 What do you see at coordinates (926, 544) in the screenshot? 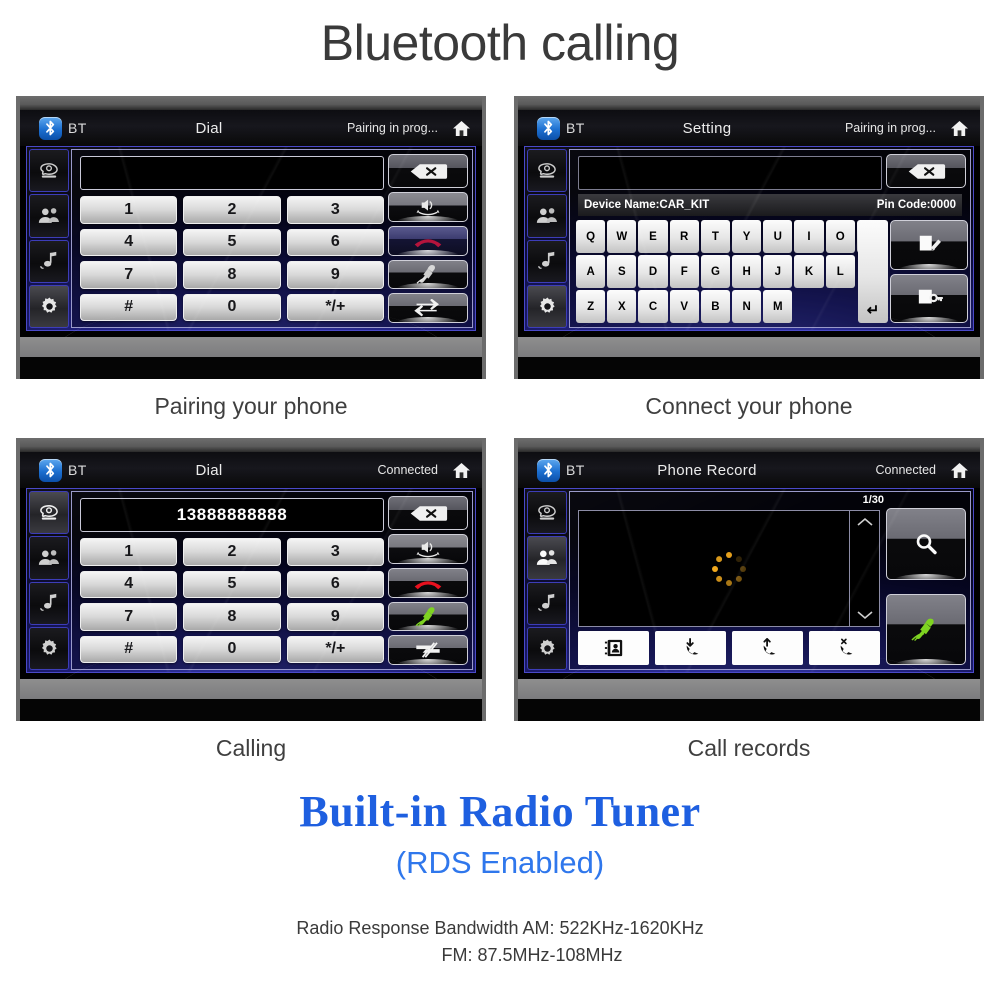
I see `search-icon` at bounding box center [926, 544].